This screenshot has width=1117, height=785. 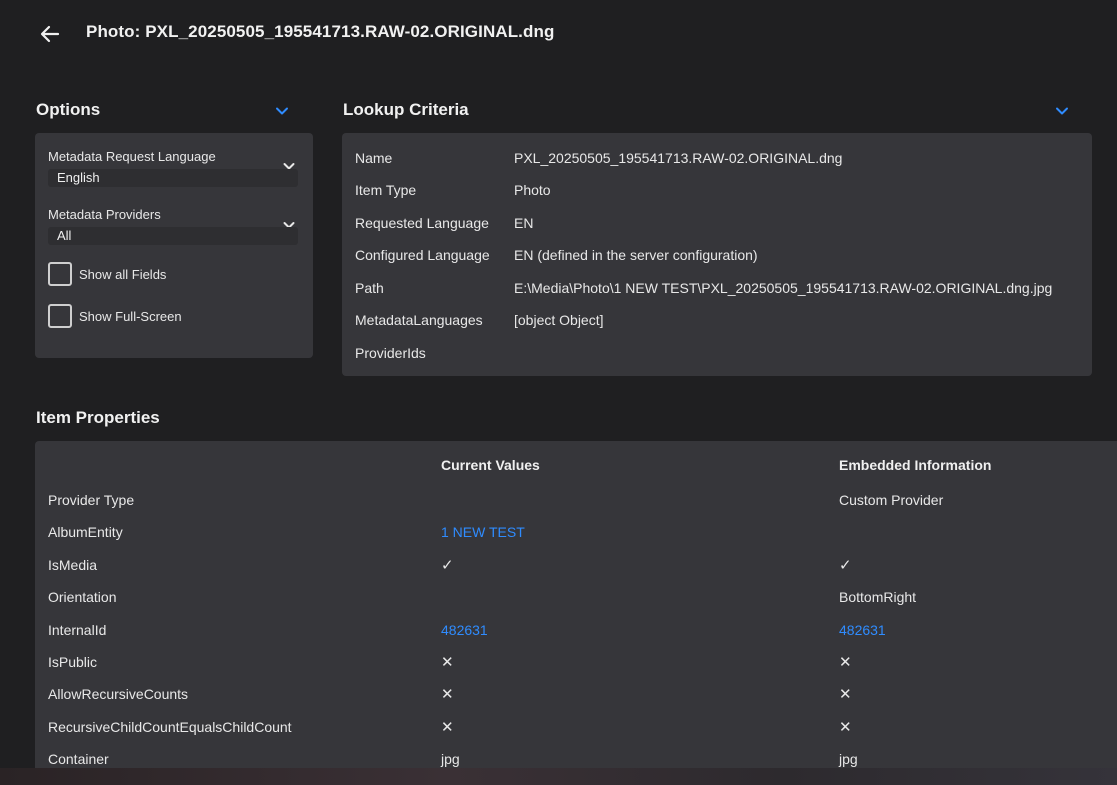 I want to click on lookup-collapse-button, so click(x=1062, y=111).